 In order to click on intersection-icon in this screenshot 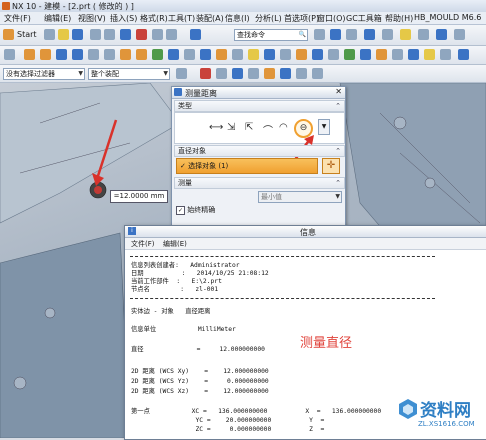, I will do `click(269, 73)`.